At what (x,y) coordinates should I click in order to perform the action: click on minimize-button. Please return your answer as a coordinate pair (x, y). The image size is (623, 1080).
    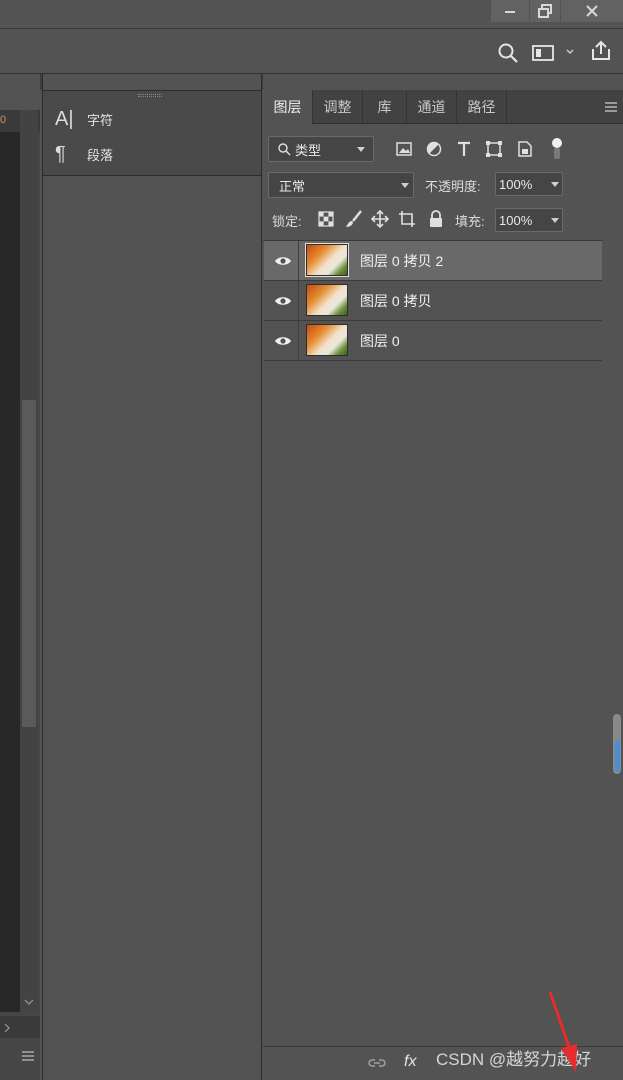
    Looking at the image, I should click on (510, 11).